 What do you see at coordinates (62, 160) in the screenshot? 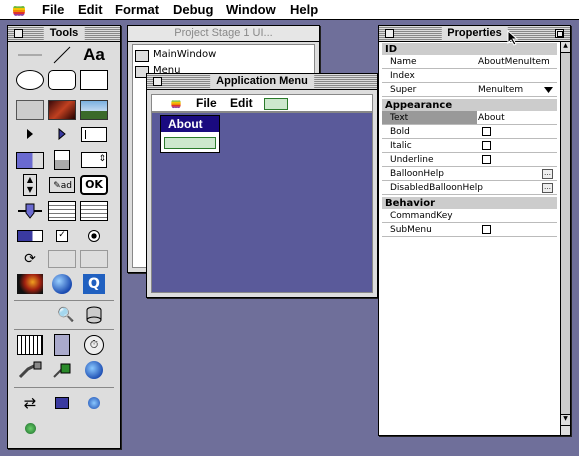
I see `bevel-popup-tool` at bounding box center [62, 160].